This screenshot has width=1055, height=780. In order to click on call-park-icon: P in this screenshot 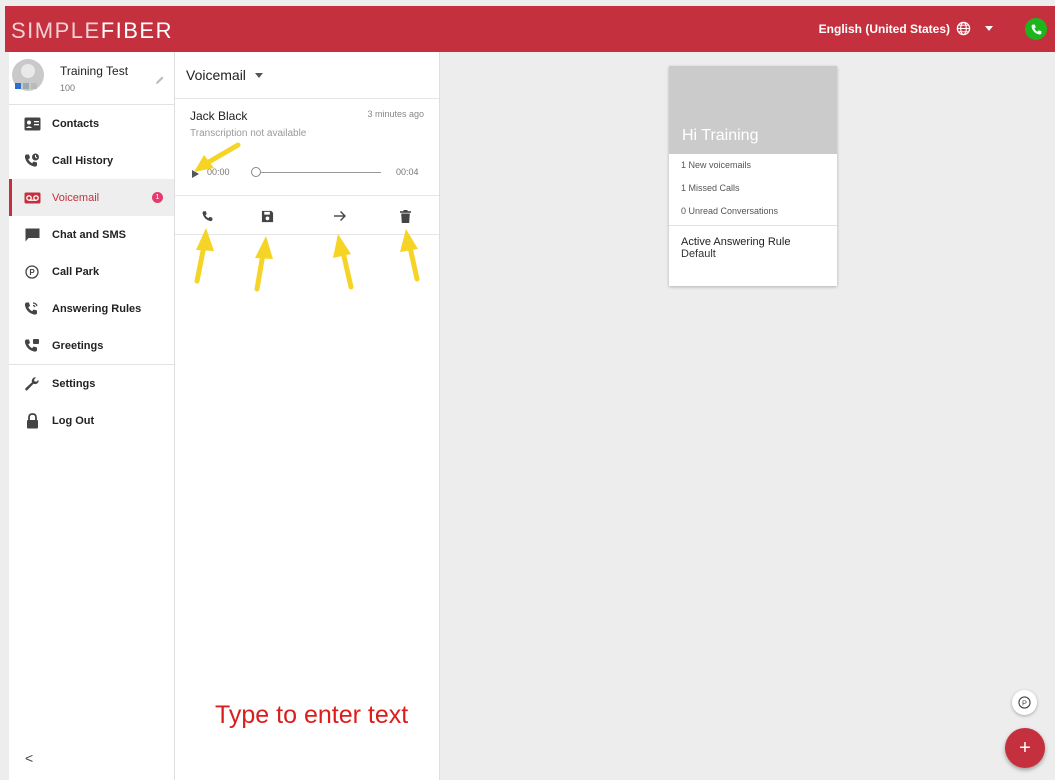, I will do `click(1024, 702)`.